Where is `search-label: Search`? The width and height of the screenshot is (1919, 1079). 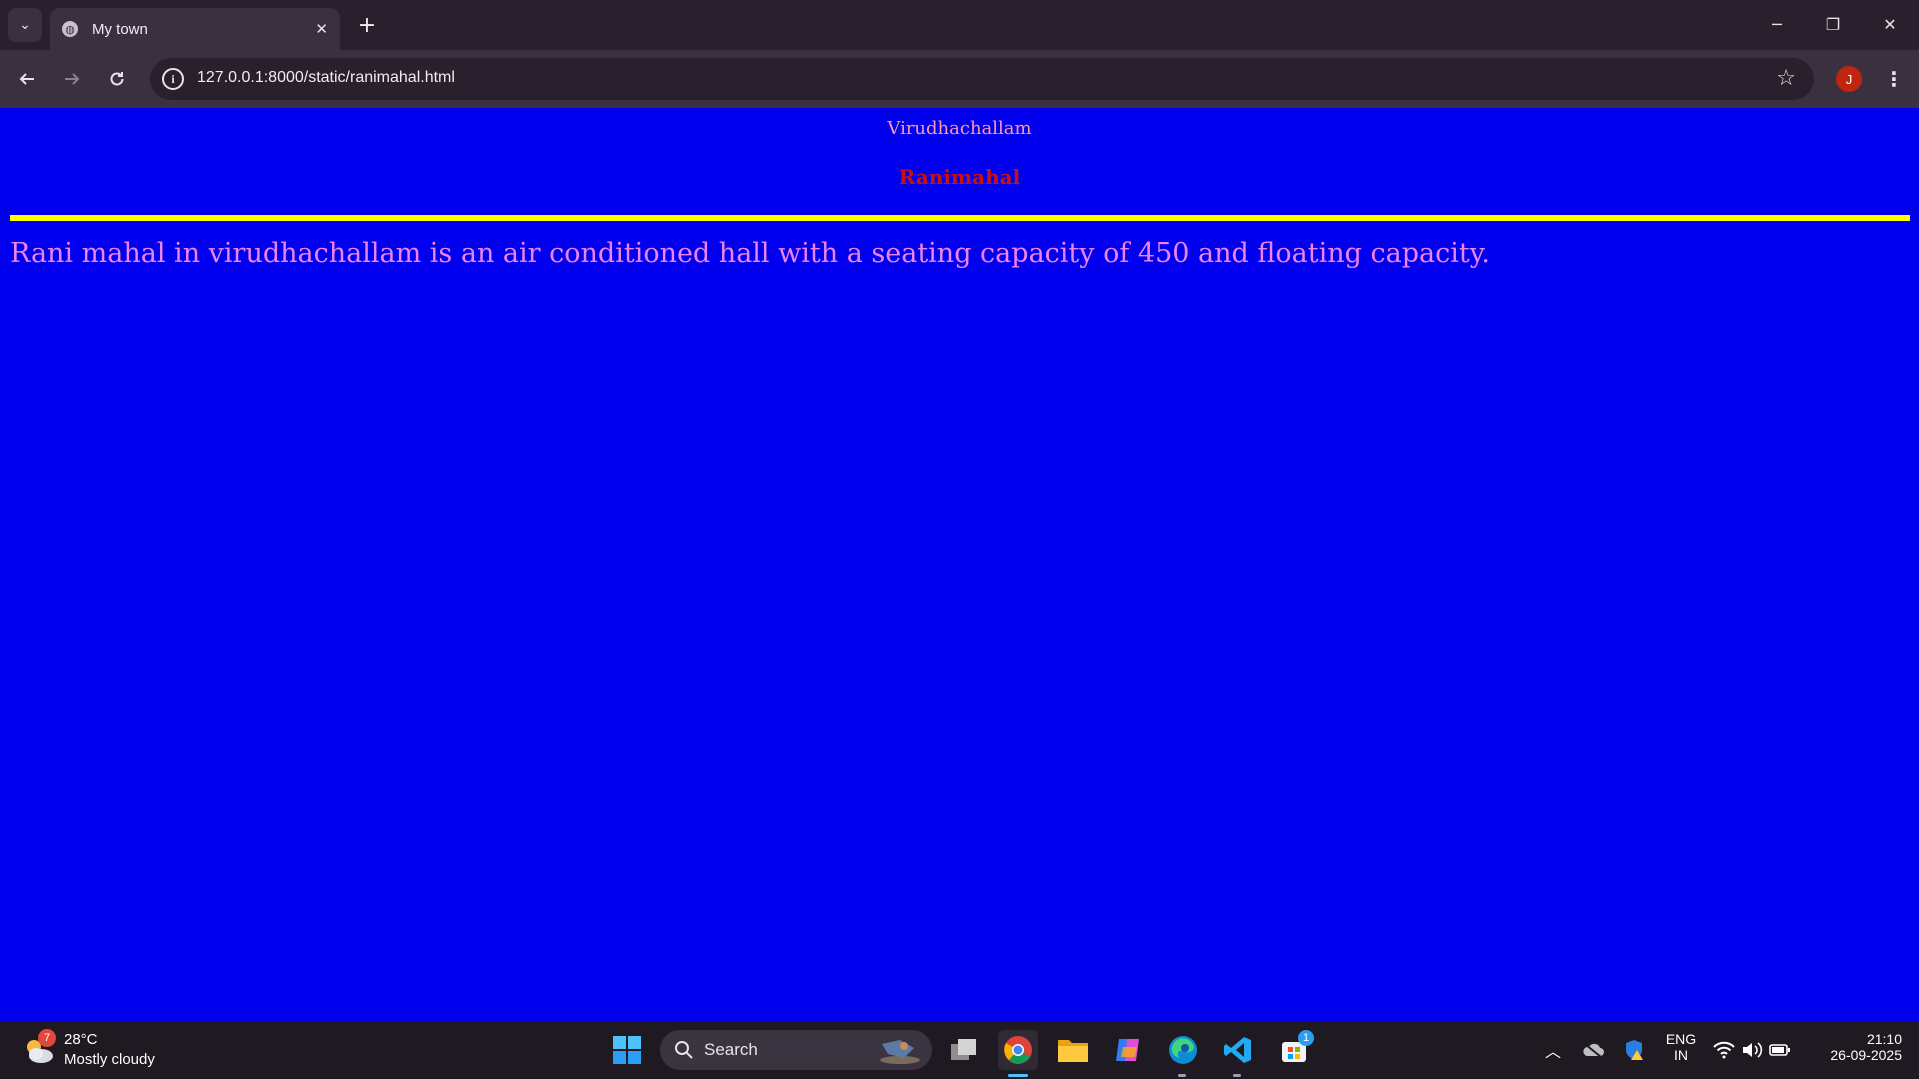
search-label: Search is located at coordinates (731, 1049).